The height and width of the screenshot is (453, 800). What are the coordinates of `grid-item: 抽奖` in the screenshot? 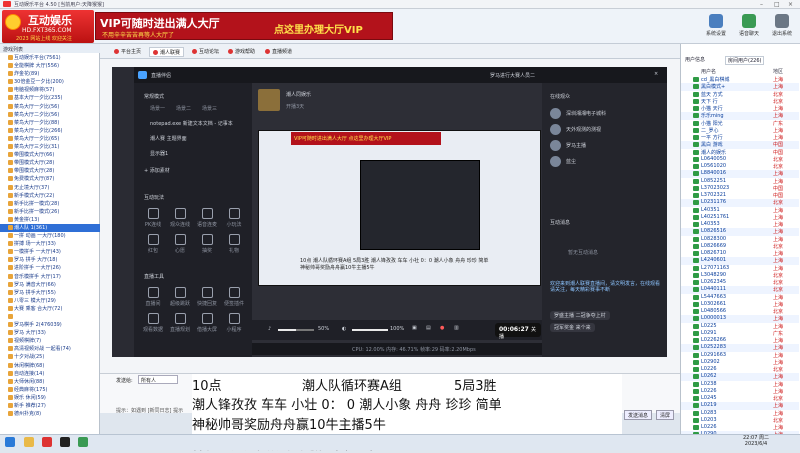 It's located at (207, 244).